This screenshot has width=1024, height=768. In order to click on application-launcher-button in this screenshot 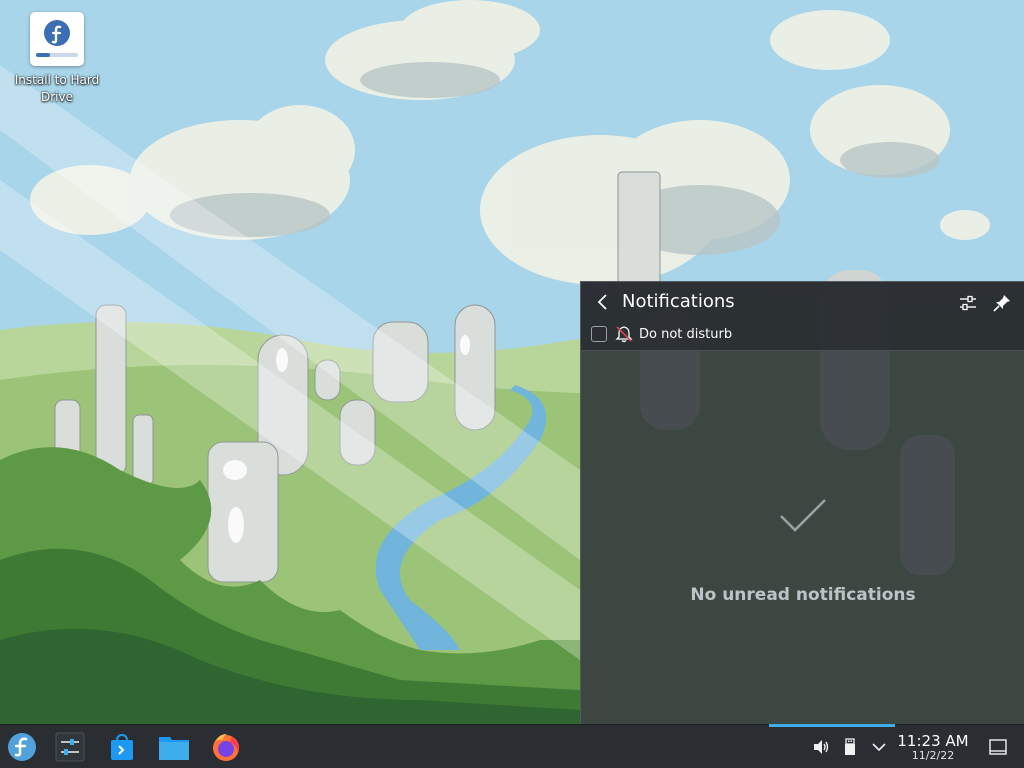, I will do `click(22, 747)`.